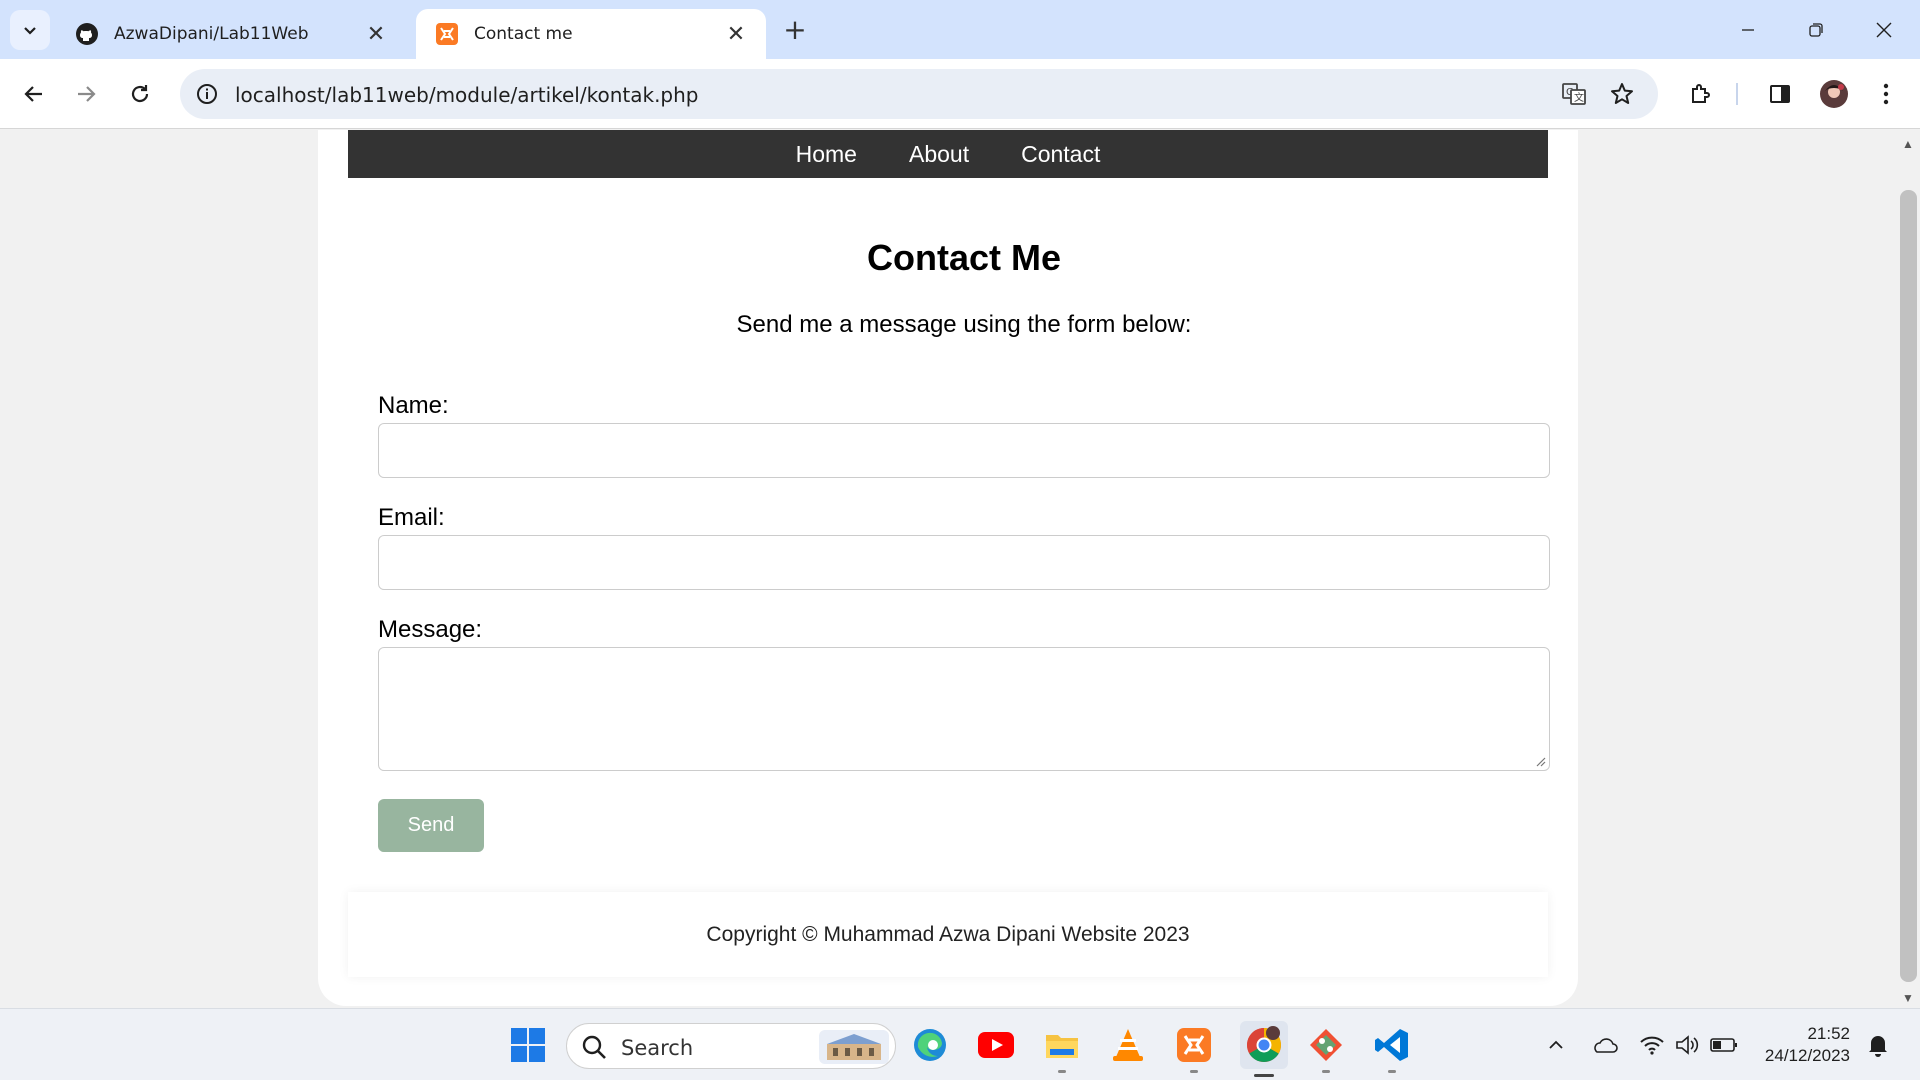 This screenshot has width=1920, height=1080. What do you see at coordinates (854, 1047) in the screenshot?
I see `search-highlight-illustration-icon` at bounding box center [854, 1047].